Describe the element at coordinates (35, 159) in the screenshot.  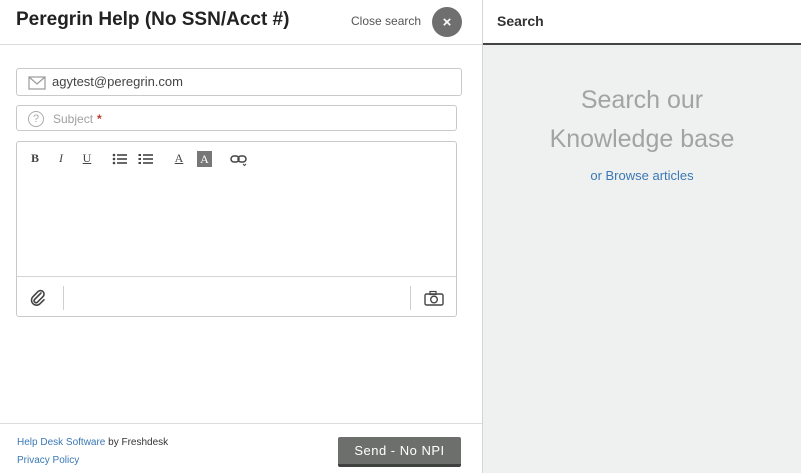
I see `bold-button: B` at that location.